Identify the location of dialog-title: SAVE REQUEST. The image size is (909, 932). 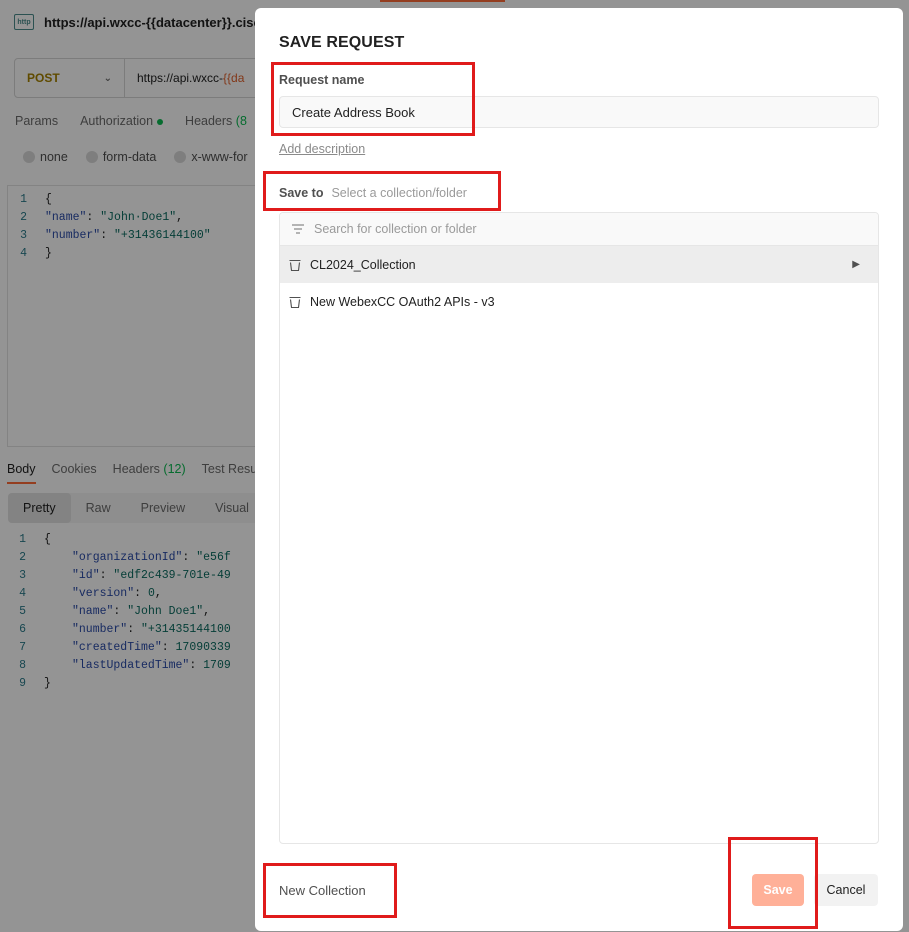
(342, 42).